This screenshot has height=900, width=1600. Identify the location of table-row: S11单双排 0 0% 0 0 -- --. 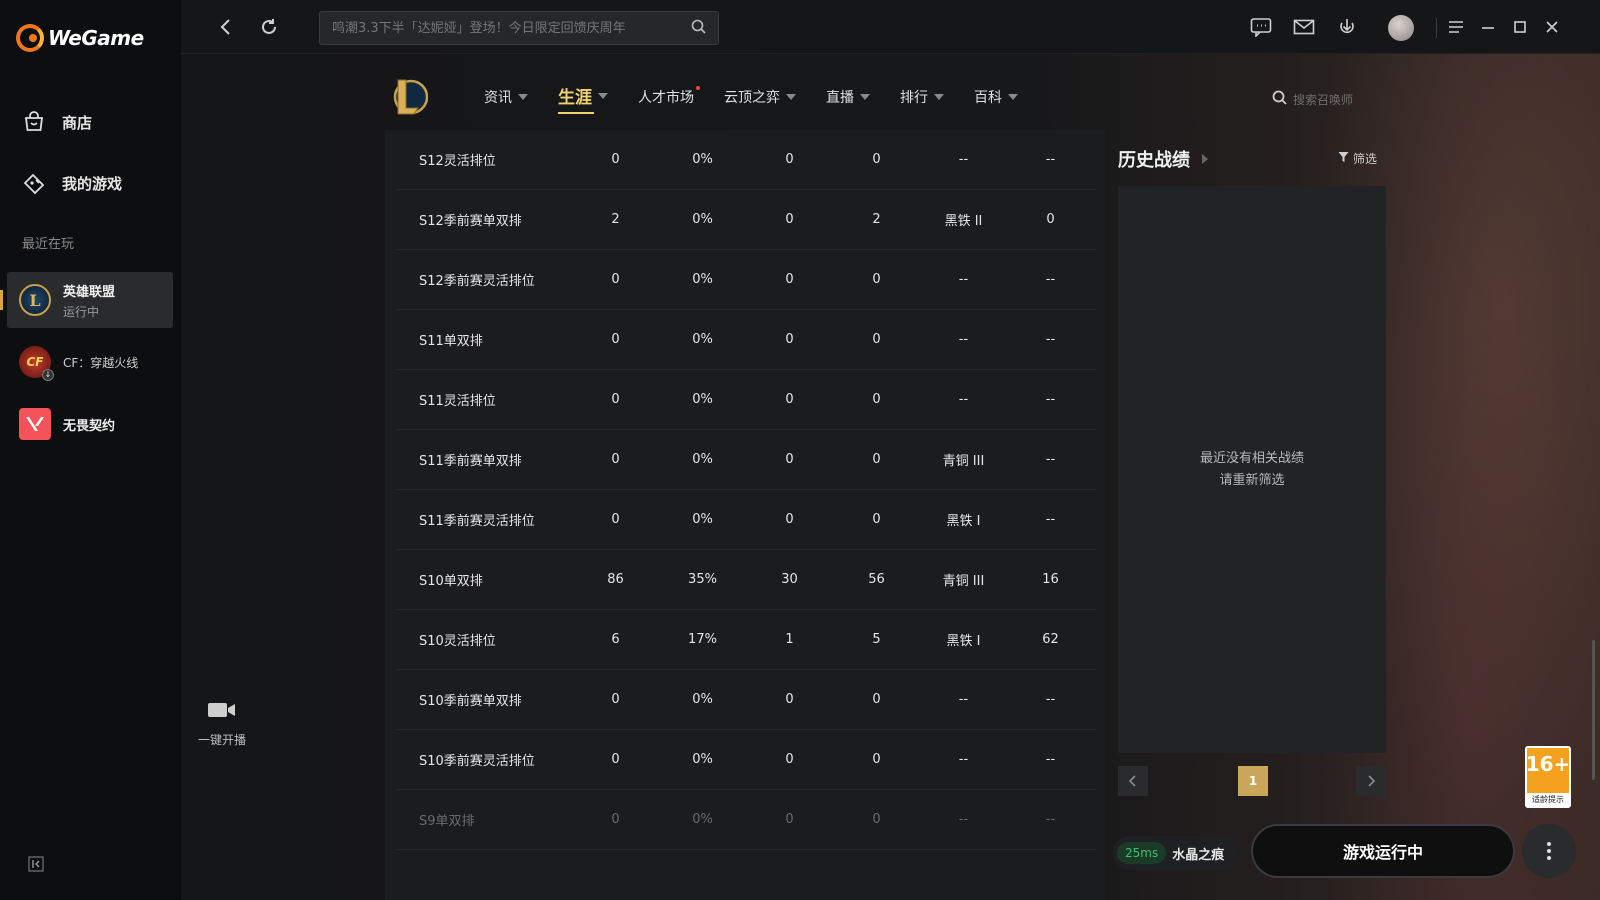
(747, 340).